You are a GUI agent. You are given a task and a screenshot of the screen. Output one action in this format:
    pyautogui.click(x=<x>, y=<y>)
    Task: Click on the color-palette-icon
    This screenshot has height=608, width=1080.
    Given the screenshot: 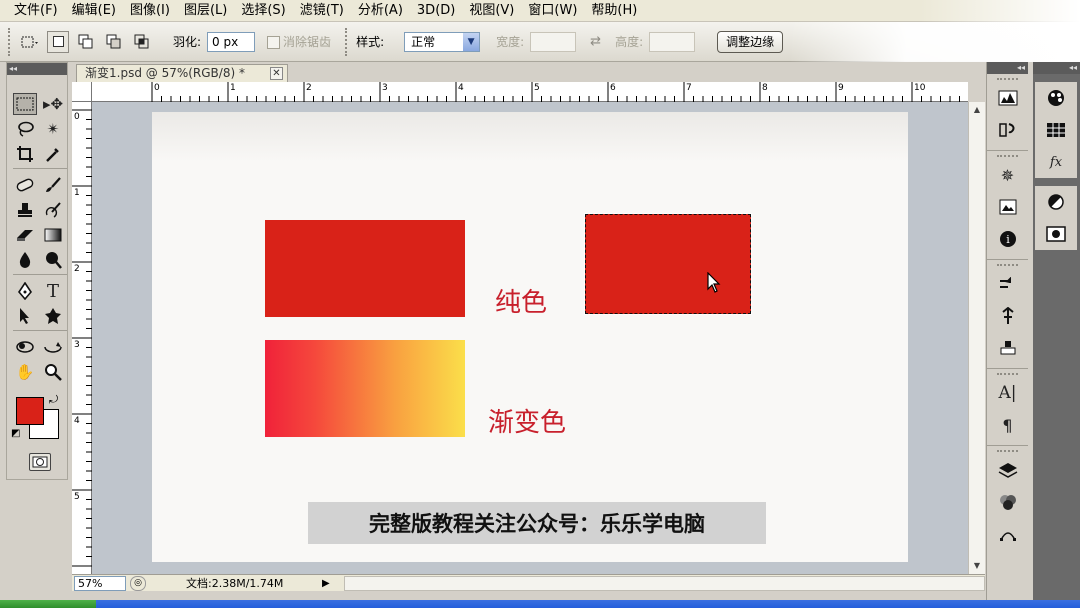 What is the action you would take?
    pyautogui.click(x=1056, y=98)
    